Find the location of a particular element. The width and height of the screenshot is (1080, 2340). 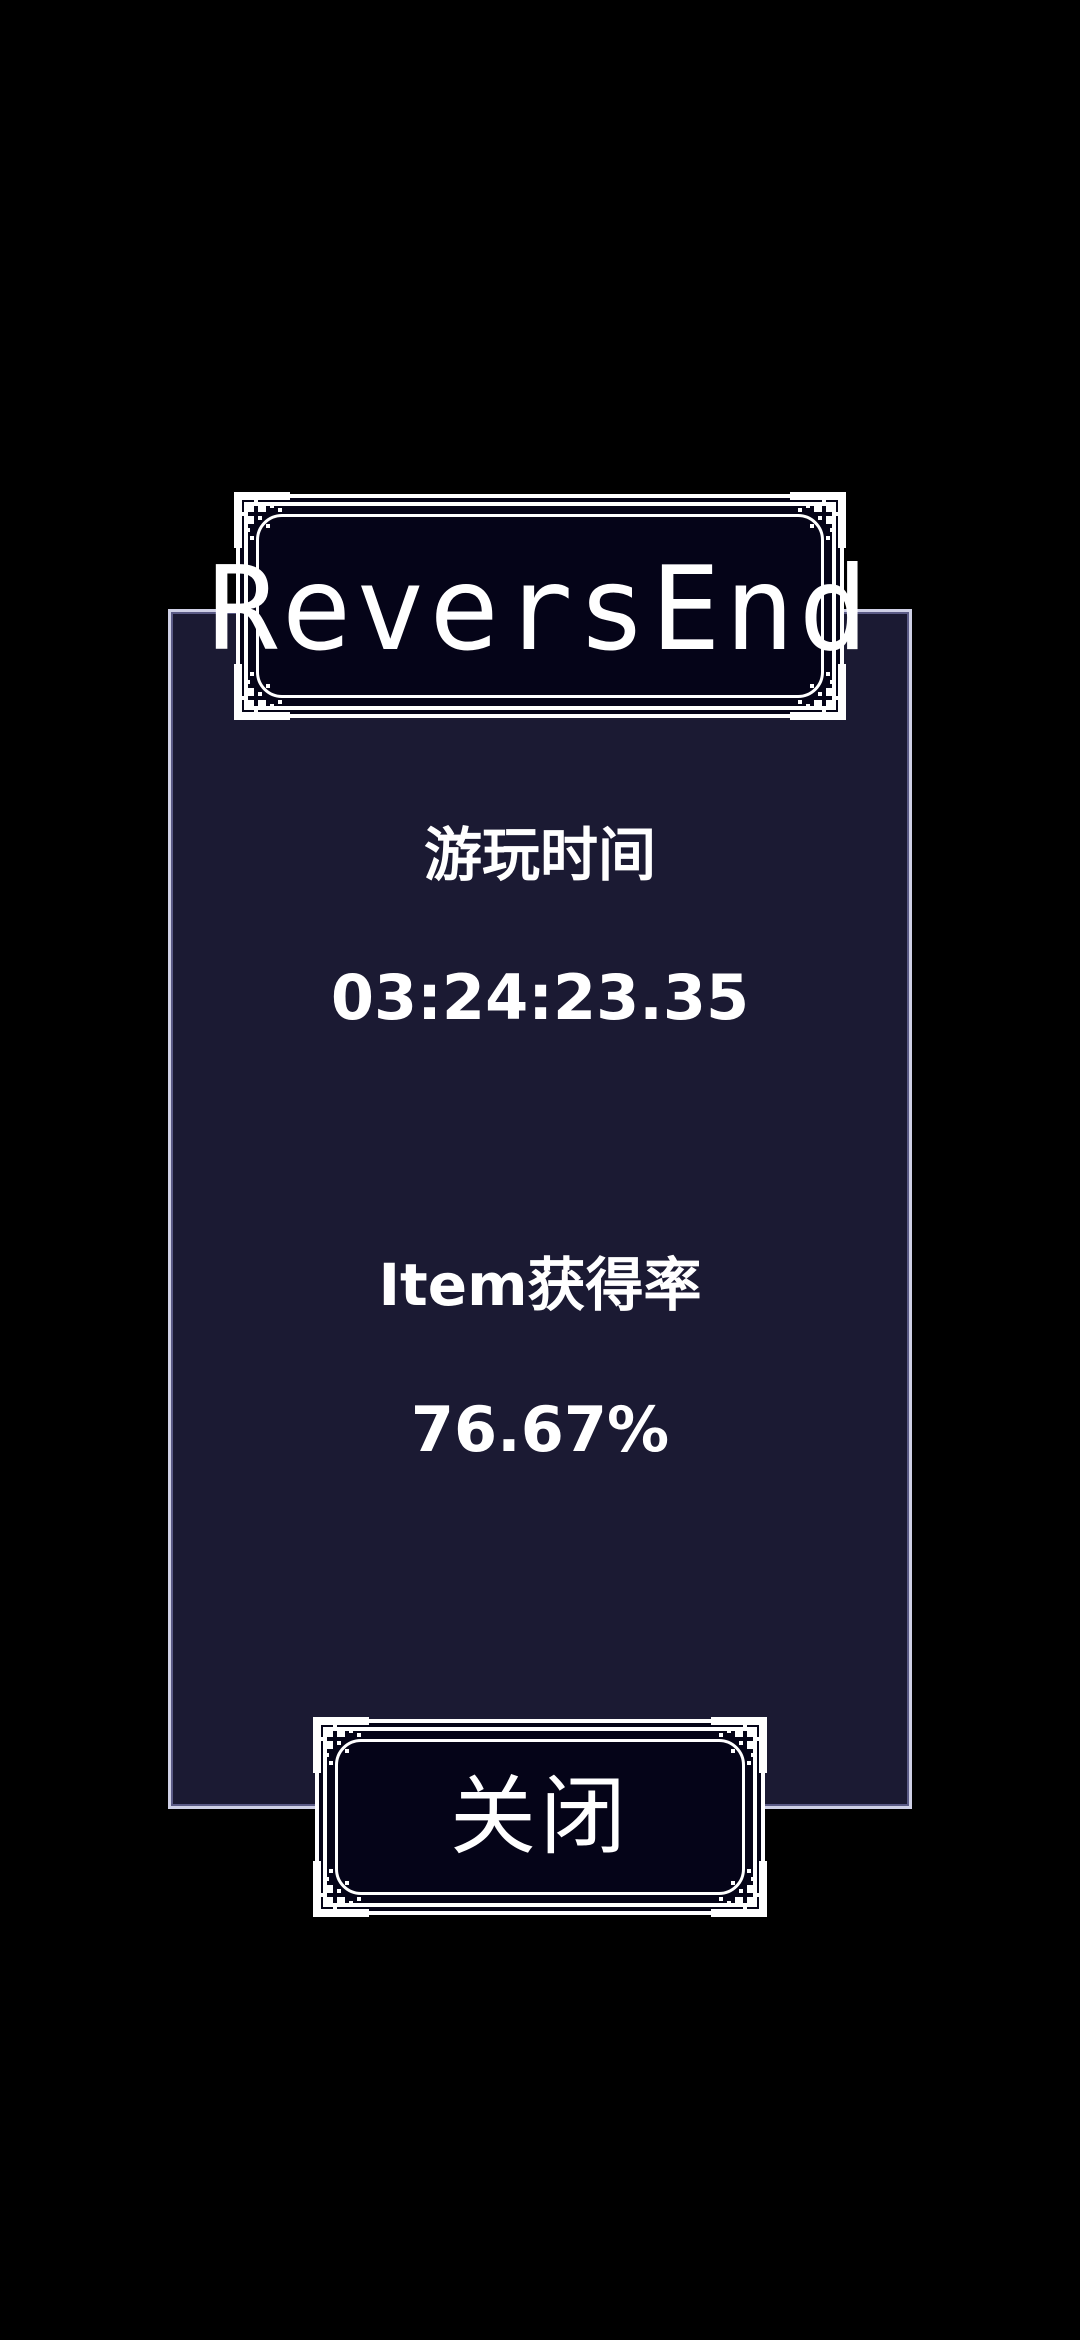

item-rate-value: 76.67% is located at coordinates (540, 1429).